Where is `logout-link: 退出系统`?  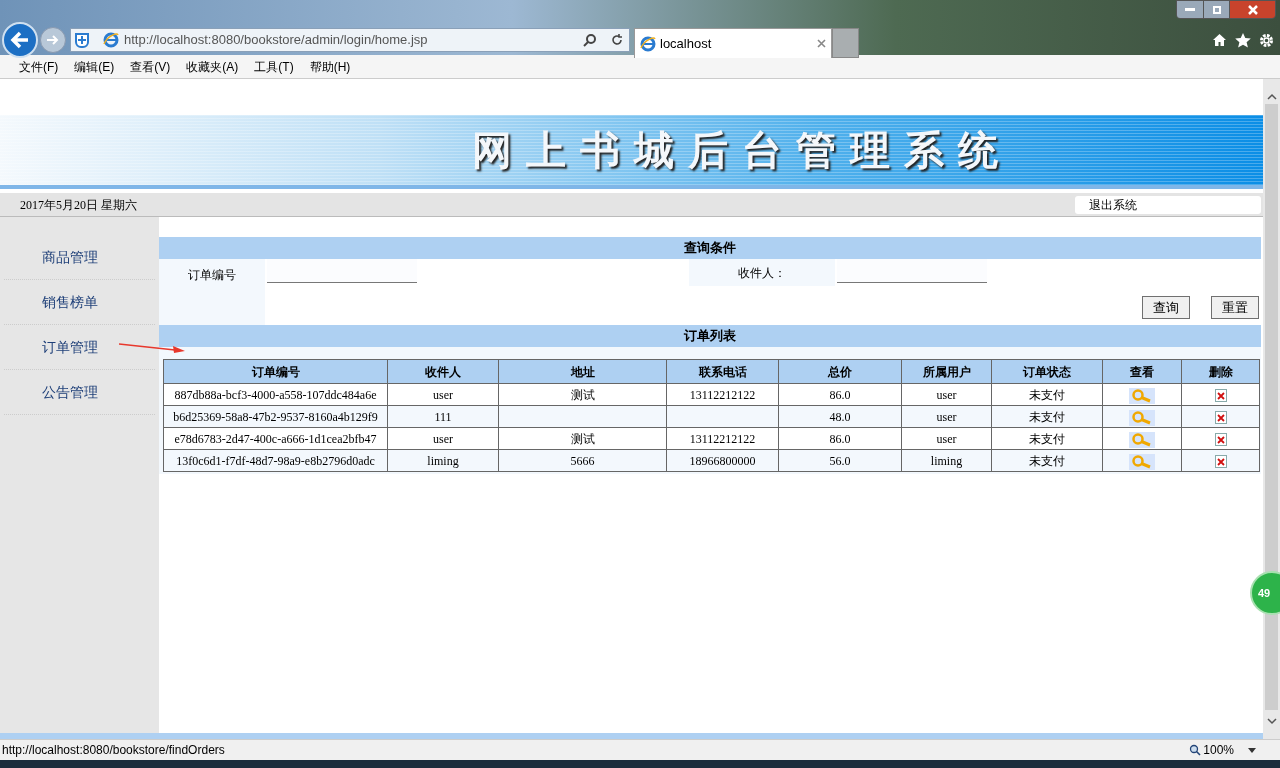
logout-link: 退出系统 is located at coordinates (1168, 204).